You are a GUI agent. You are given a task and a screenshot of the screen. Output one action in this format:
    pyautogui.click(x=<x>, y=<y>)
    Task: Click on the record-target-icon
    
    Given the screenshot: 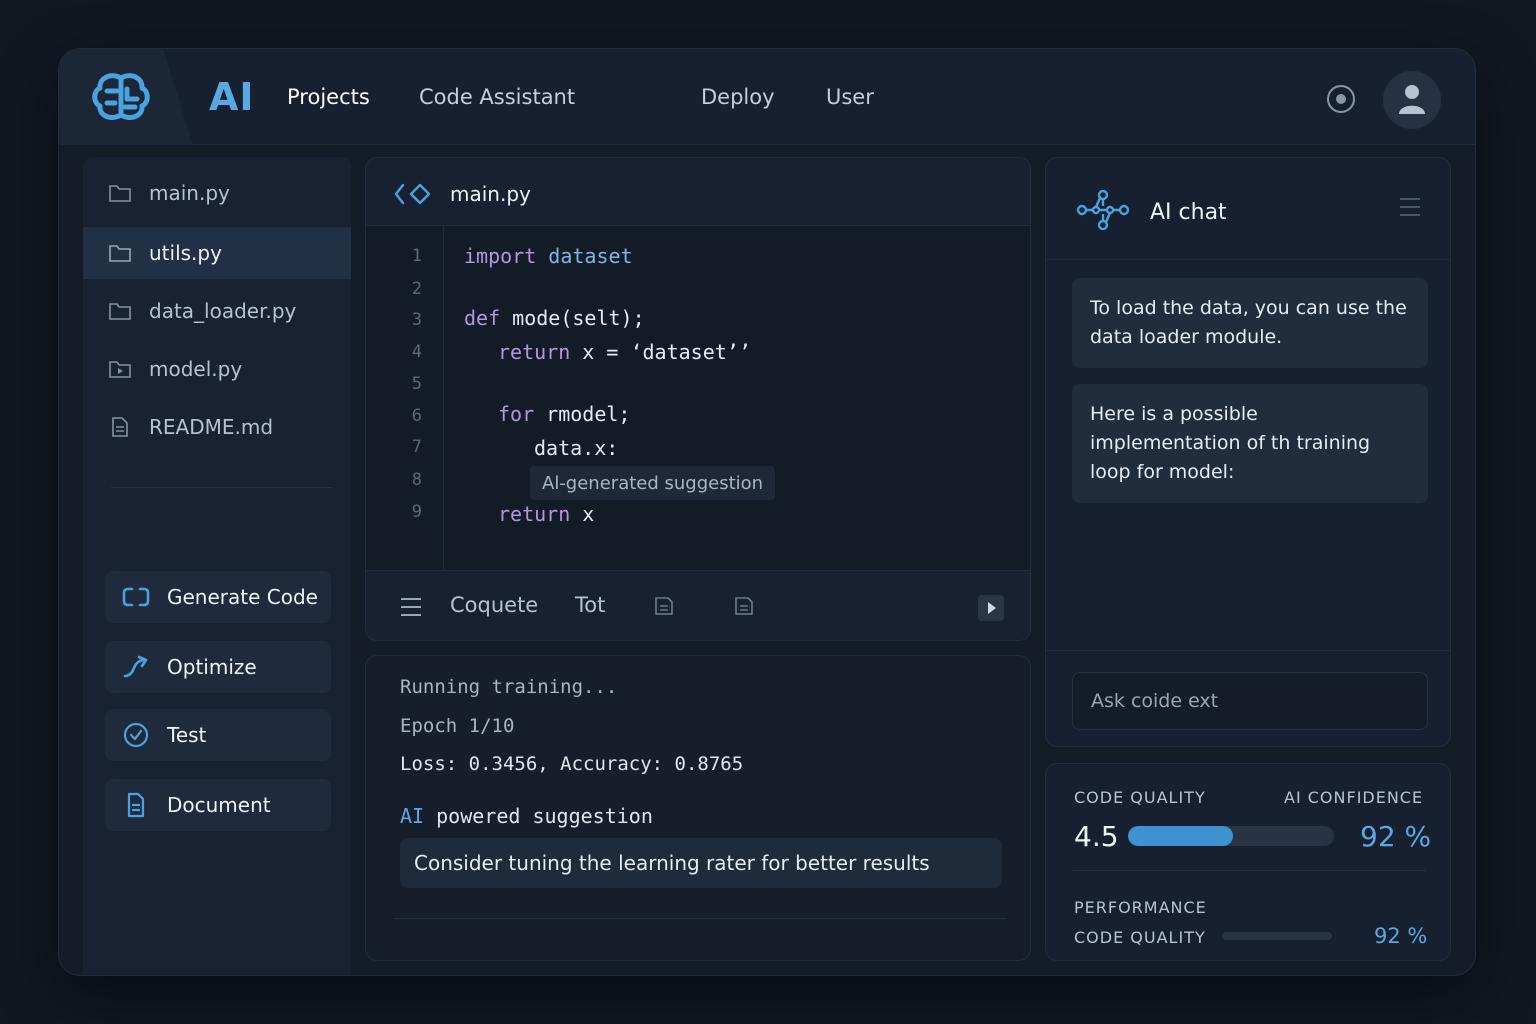 What is the action you would take?
    pyautogui.click(x=1341, y=99)
    